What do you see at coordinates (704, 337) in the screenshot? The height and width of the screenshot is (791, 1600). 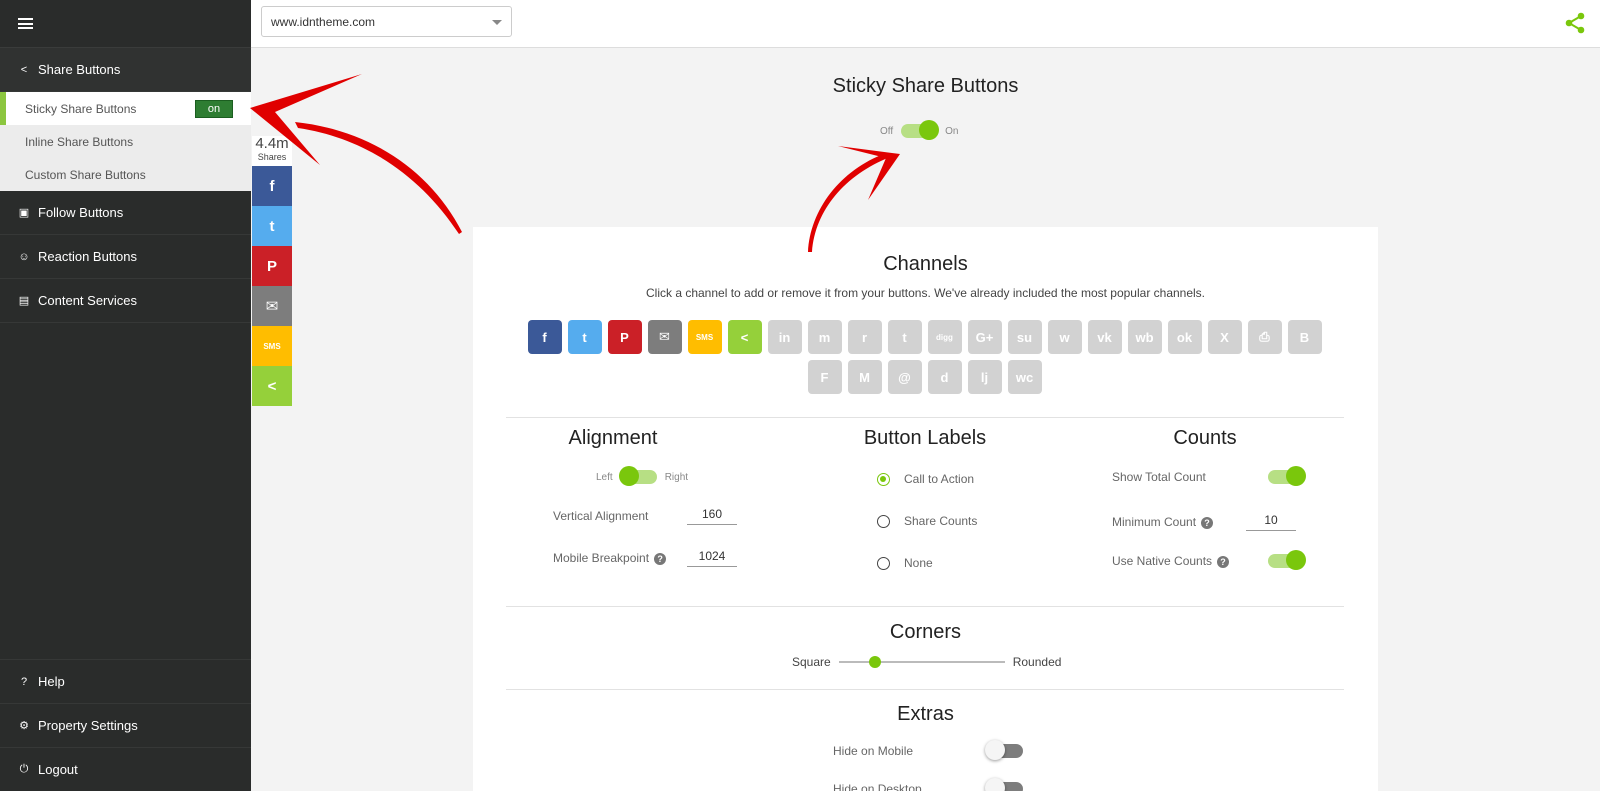 I see `channel-sms-button: SMS` at bounding box center [704, 337].